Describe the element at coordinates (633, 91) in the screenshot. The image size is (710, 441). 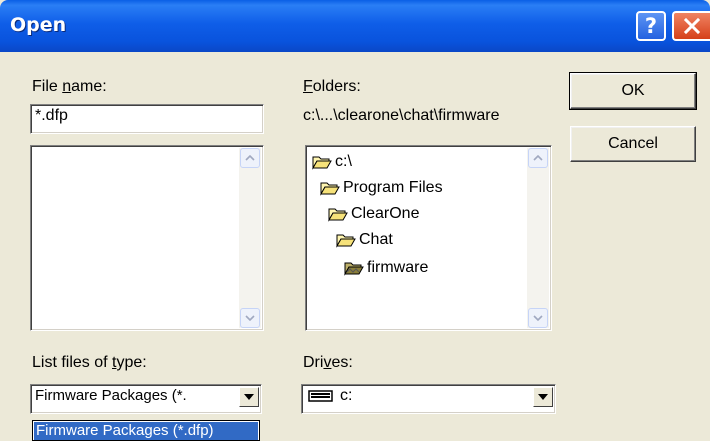
I see `ok-button: OK` at that location.